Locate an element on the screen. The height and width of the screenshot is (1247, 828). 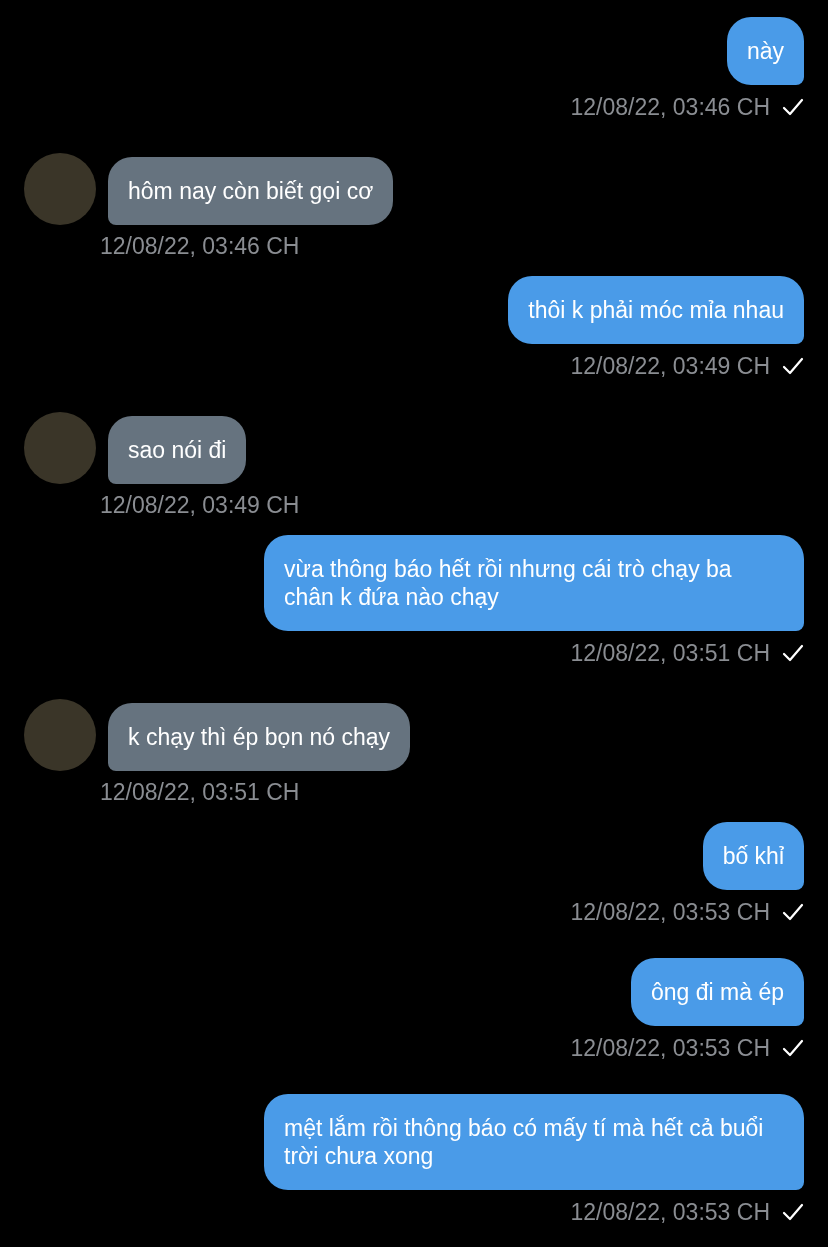
message-bubble: sao nói đi is located at coordinates (177, 450).